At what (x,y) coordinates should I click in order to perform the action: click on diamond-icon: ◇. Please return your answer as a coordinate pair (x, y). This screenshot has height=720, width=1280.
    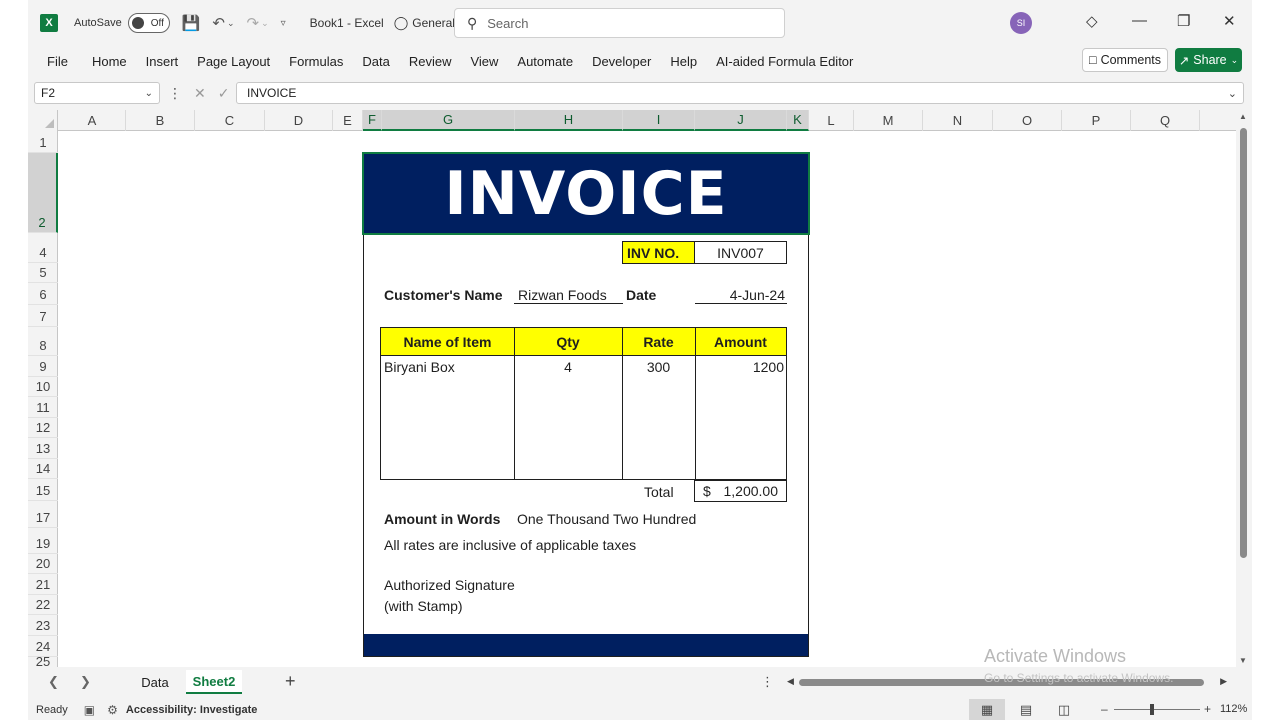
    Looking at the image, I should click on (1092, 21).